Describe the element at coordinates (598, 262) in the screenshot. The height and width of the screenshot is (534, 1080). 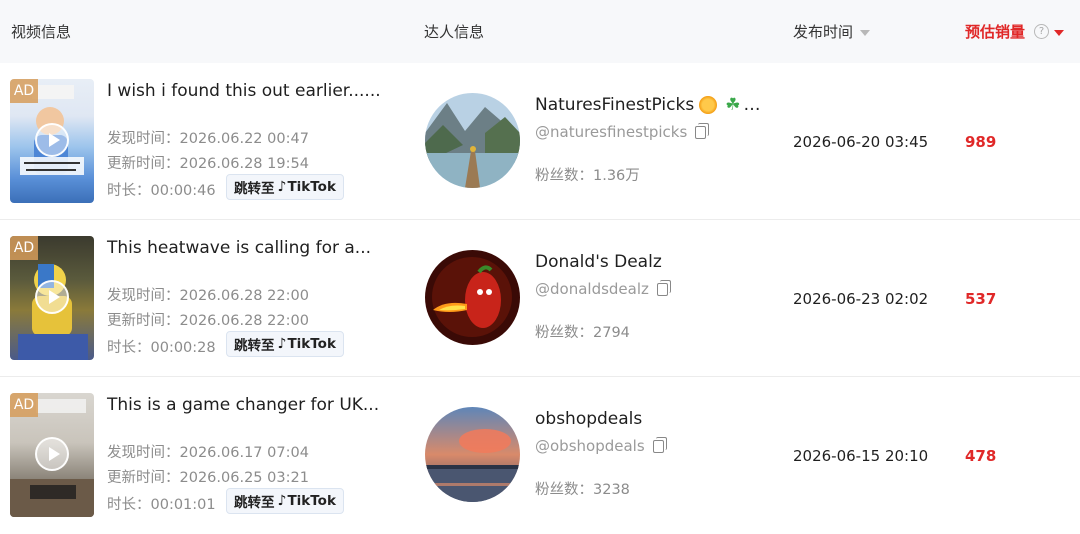
I see `creator-name: Donald's Dealz` at that location.